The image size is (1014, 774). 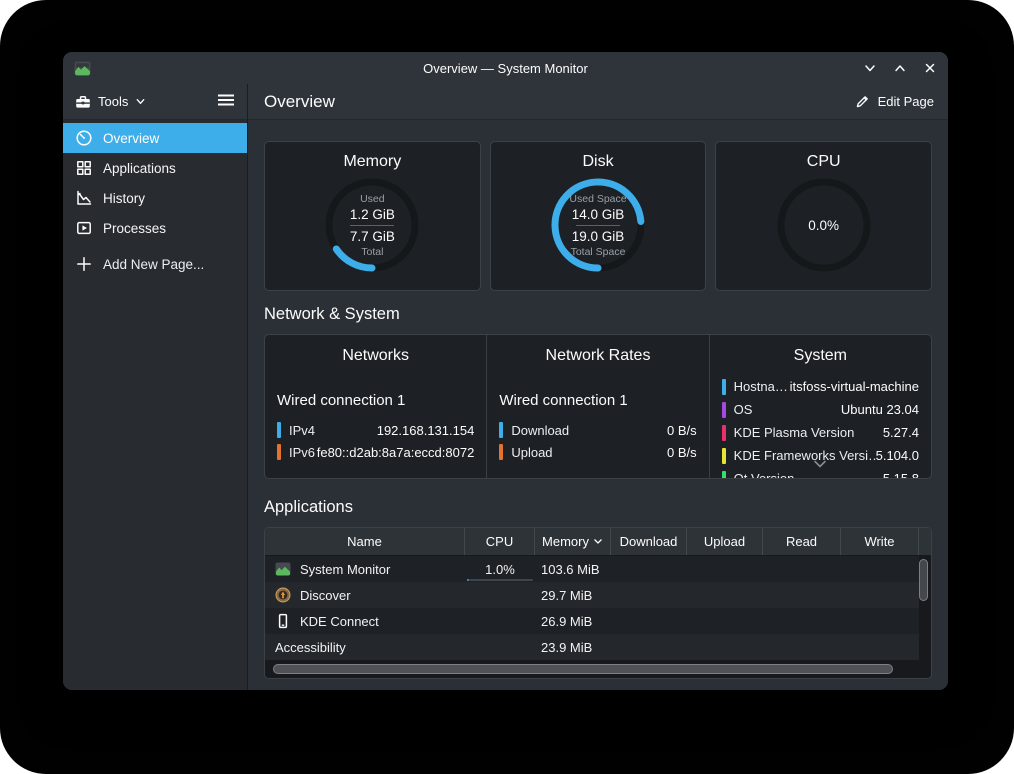 What do you see at coordinates (82, 68) in the screenshot?
I see `system-monitor-app-icon` at bounding box center [82, 68].